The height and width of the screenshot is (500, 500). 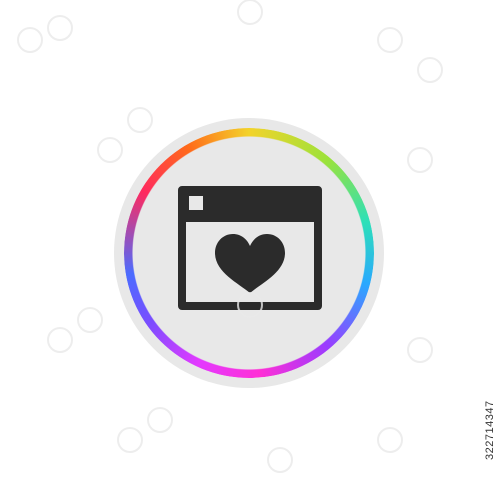 What do you see at coordinates (196, 203) in the screenshot?
I see `window-control-square` at bounding box center [196, 203].